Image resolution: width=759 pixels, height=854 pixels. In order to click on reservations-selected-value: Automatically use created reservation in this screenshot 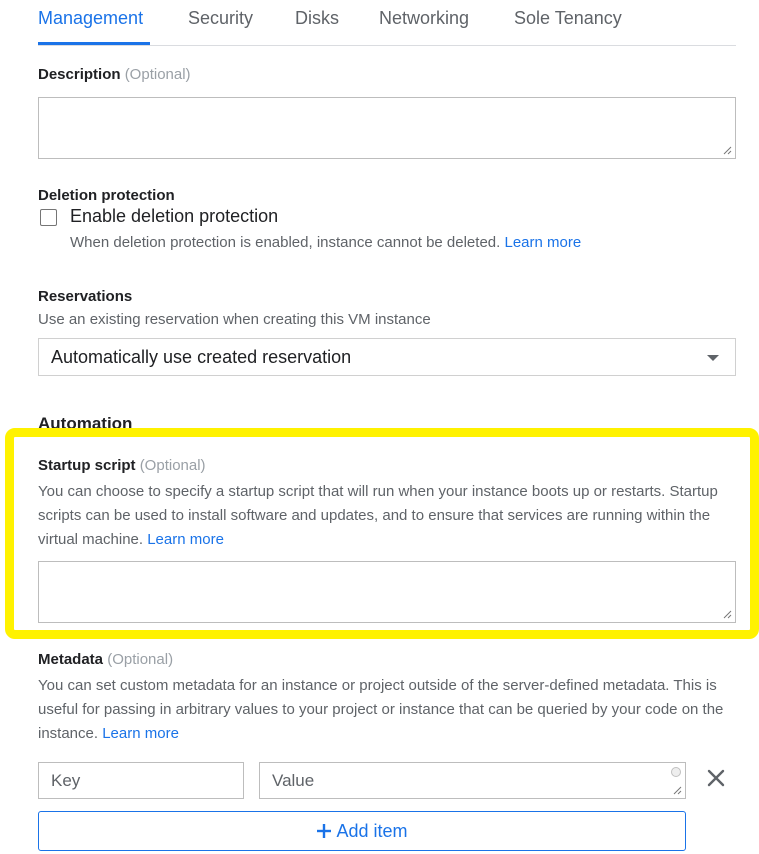, I will do `click(201, 357)`.